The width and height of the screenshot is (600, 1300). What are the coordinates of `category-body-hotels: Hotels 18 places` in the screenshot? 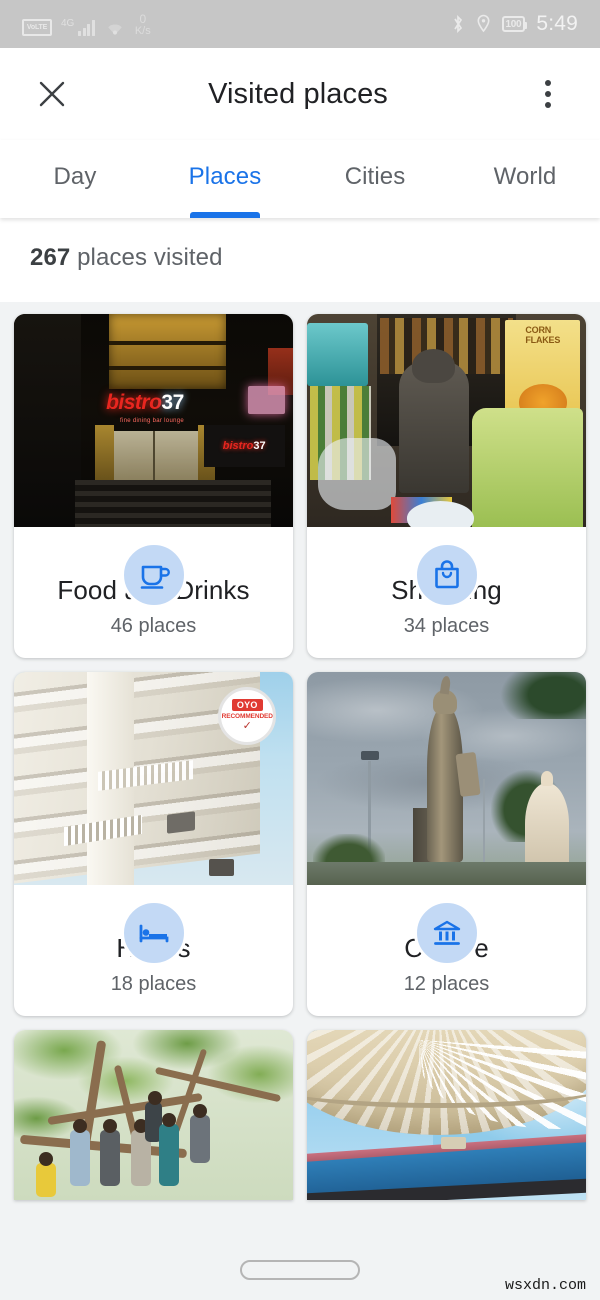 It's located at (153, 958).